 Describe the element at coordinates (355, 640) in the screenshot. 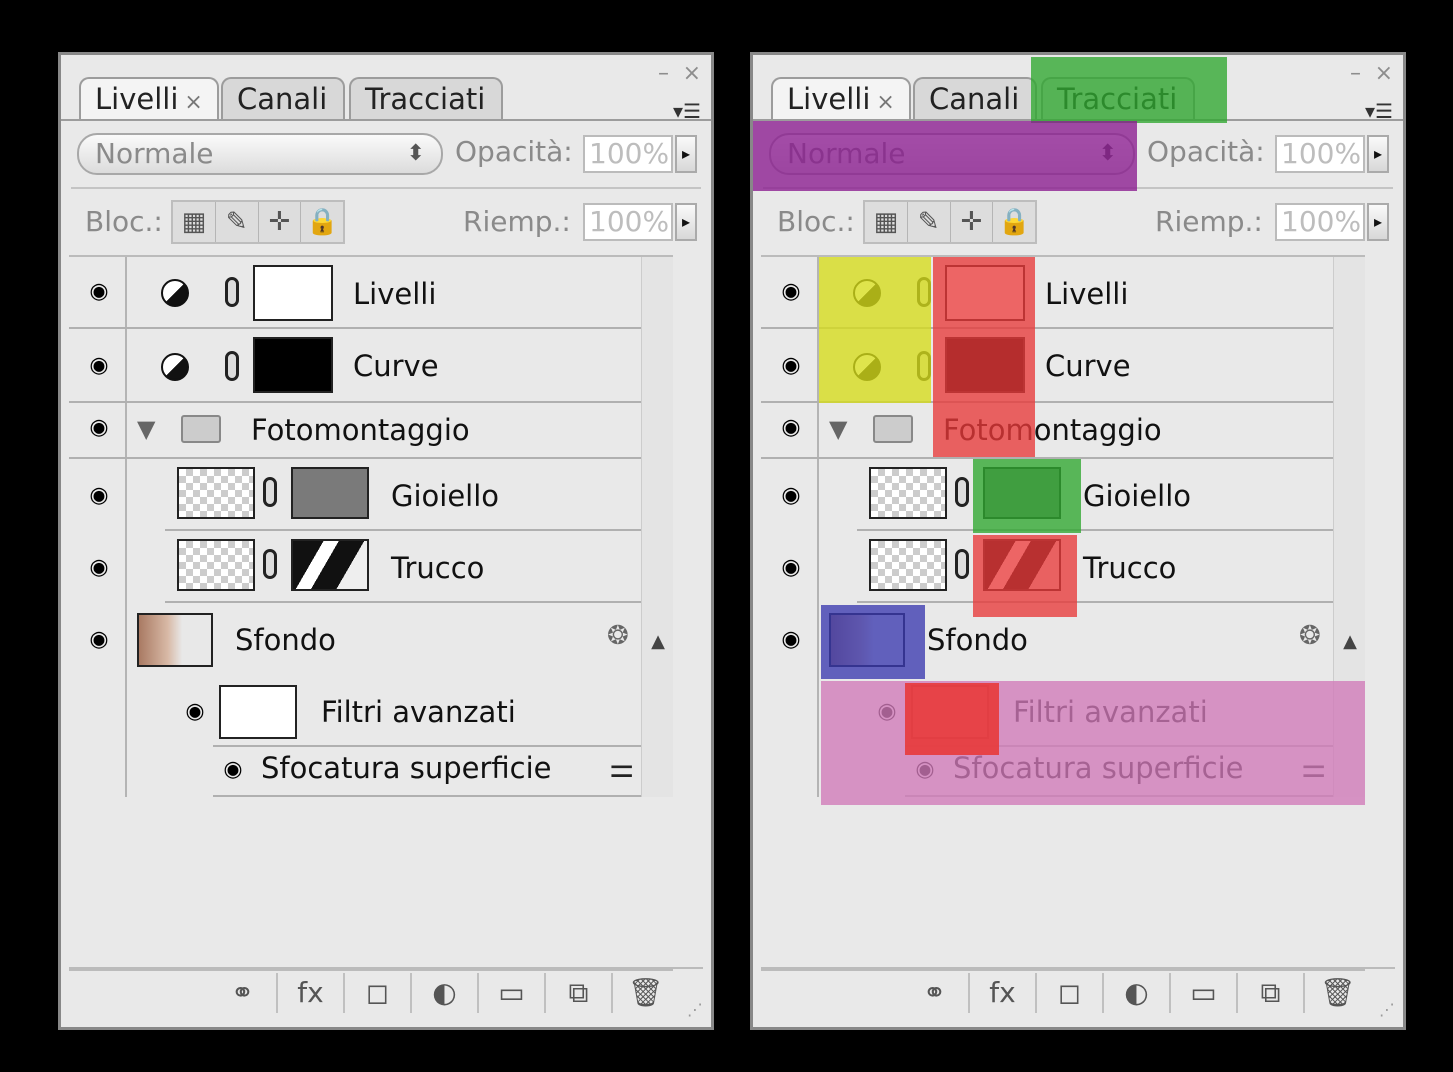

I see `layer-row-sfondo: ◉ Sfondo ❂` at that location.